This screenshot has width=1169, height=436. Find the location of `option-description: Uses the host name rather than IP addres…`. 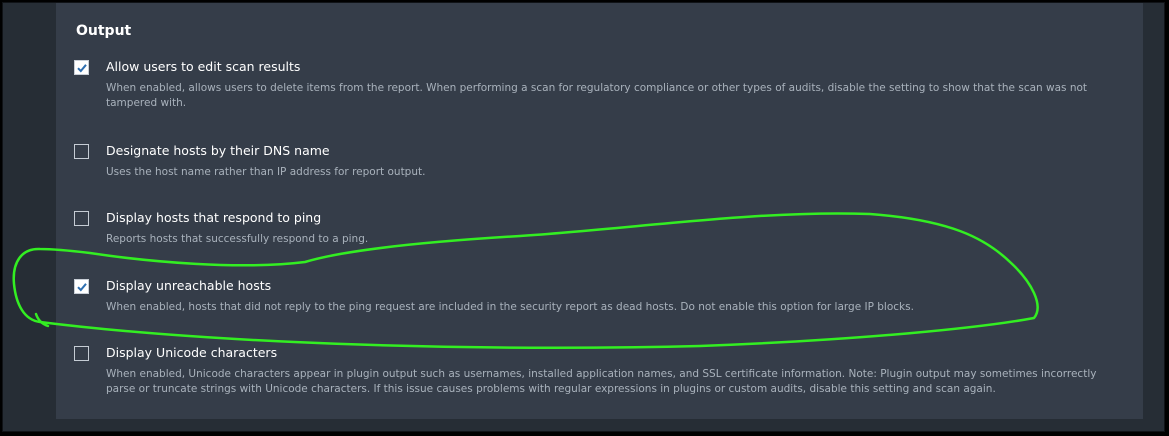

option-description: Uses the host name rather than IP addres… is located at coordinates (266, 172).